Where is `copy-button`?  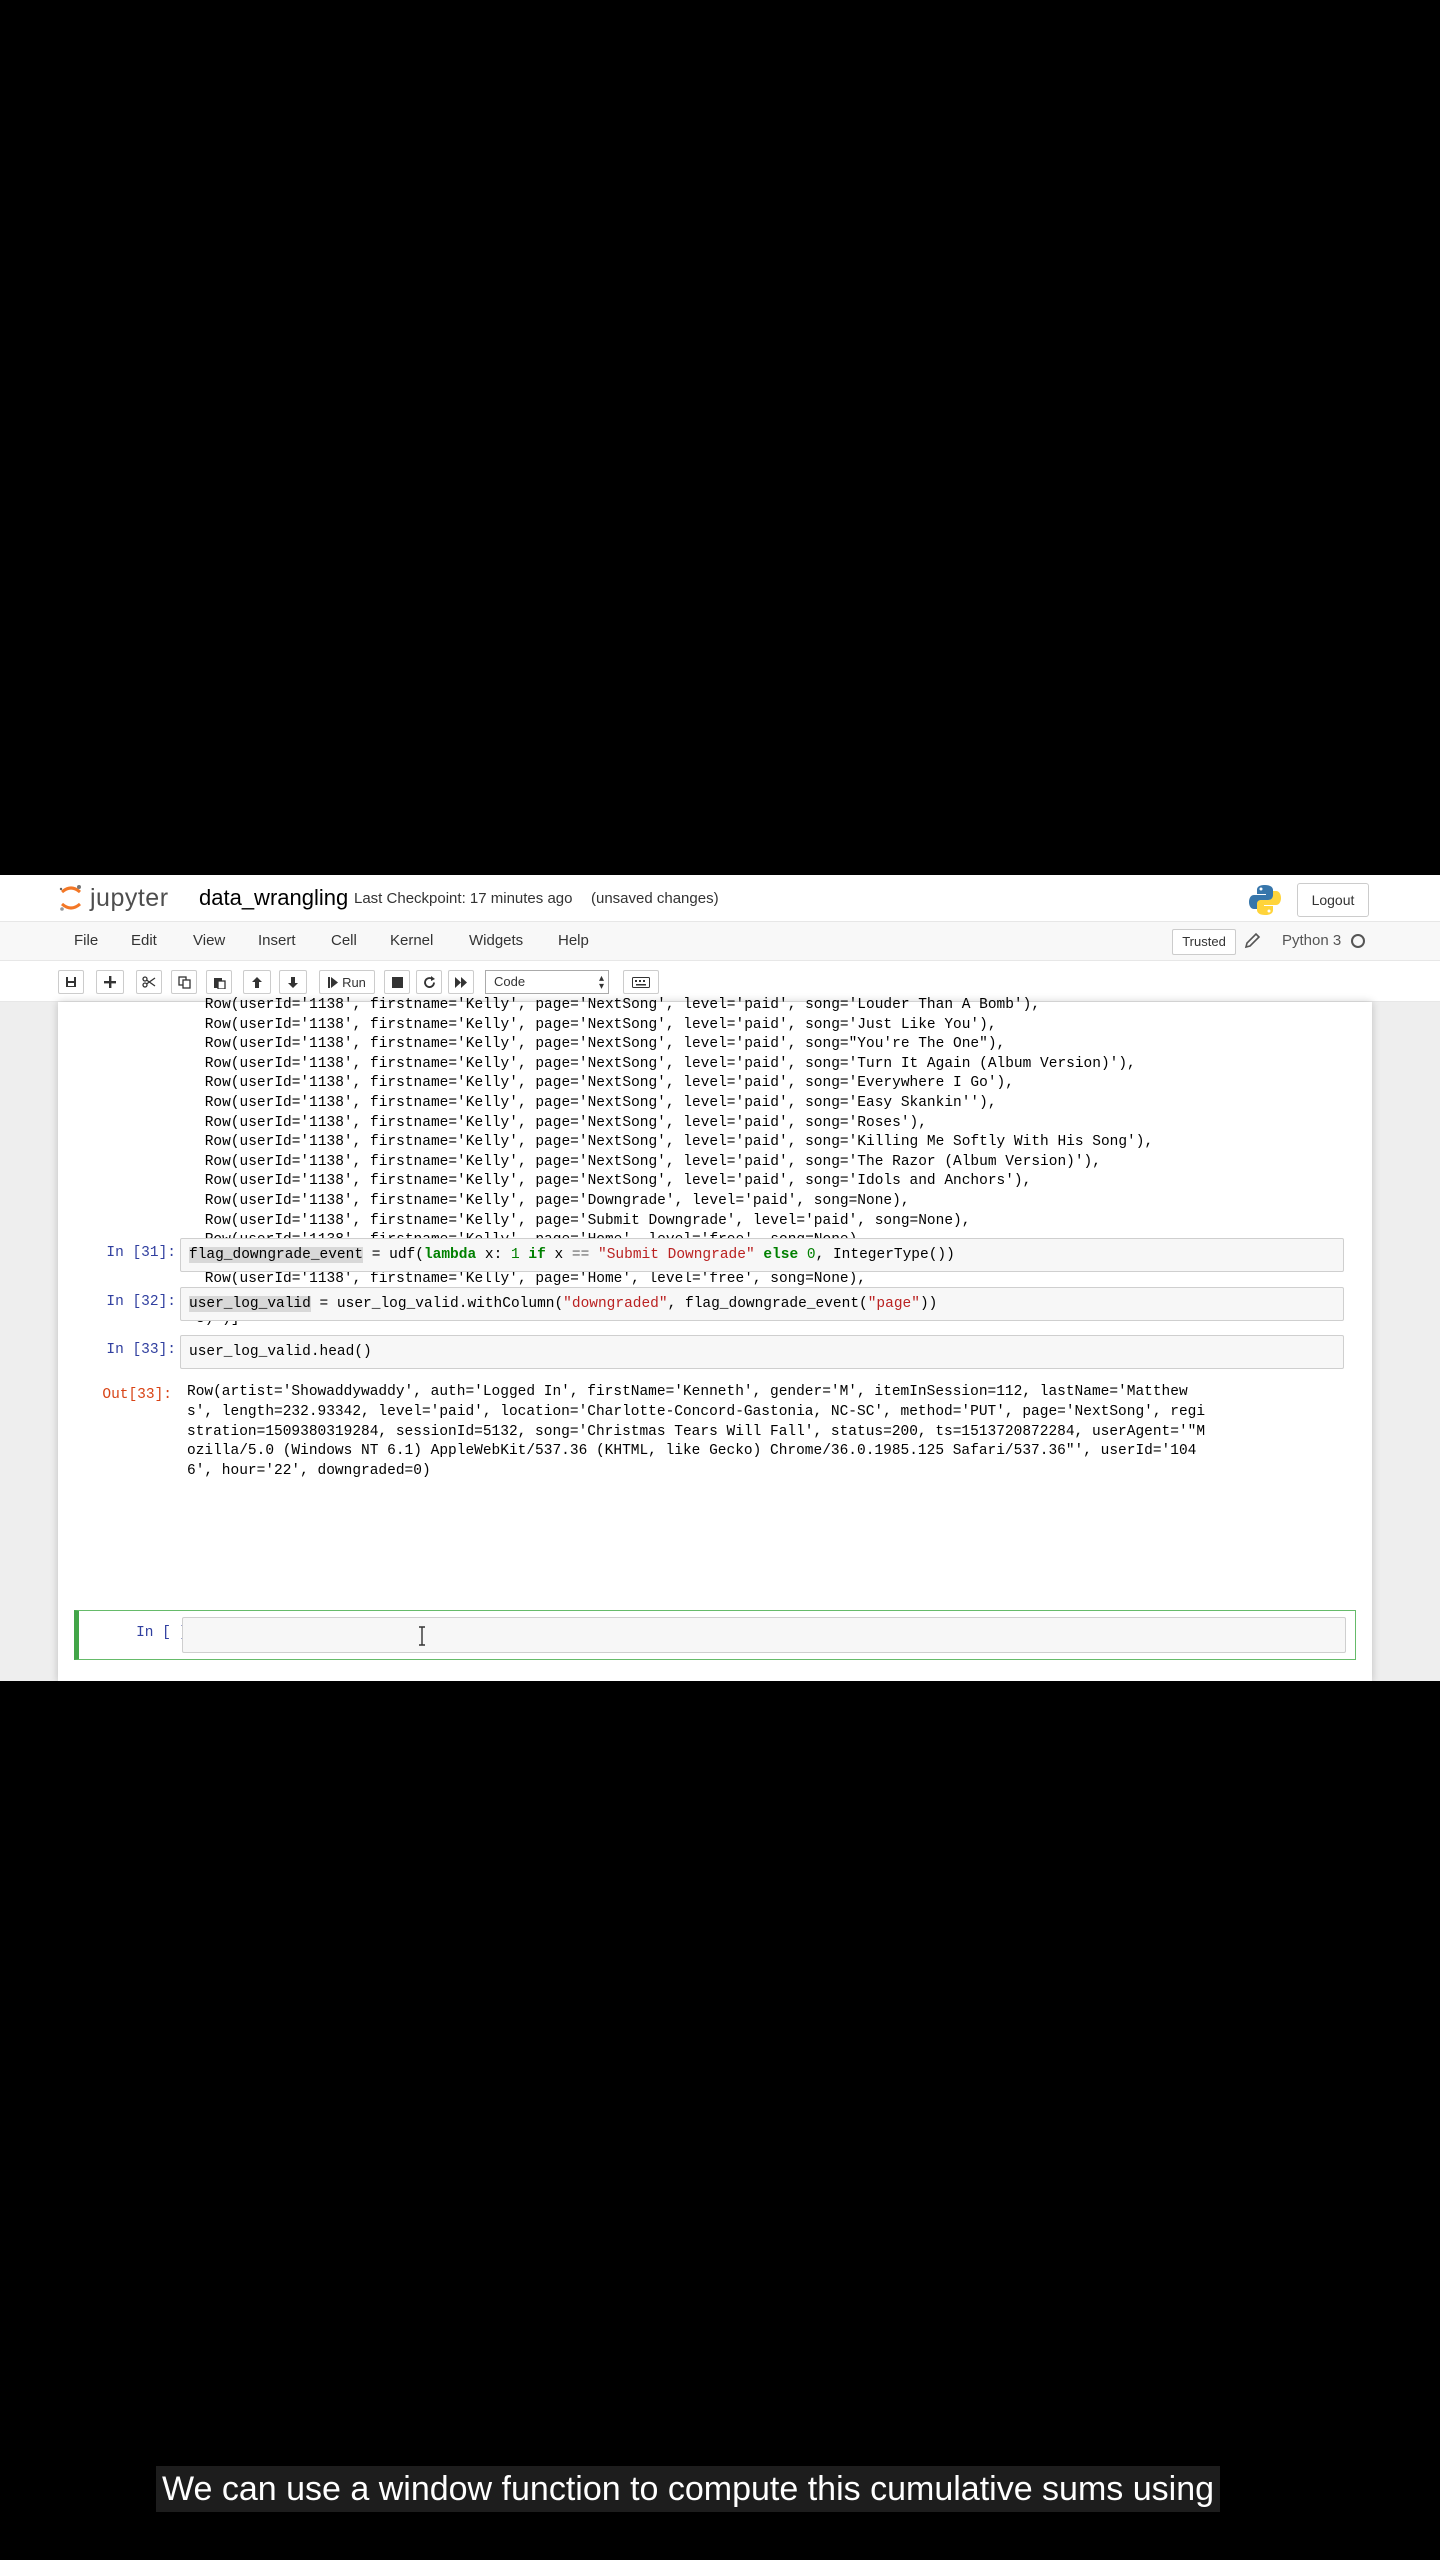 copy-button is located at coordinates (184, 982).